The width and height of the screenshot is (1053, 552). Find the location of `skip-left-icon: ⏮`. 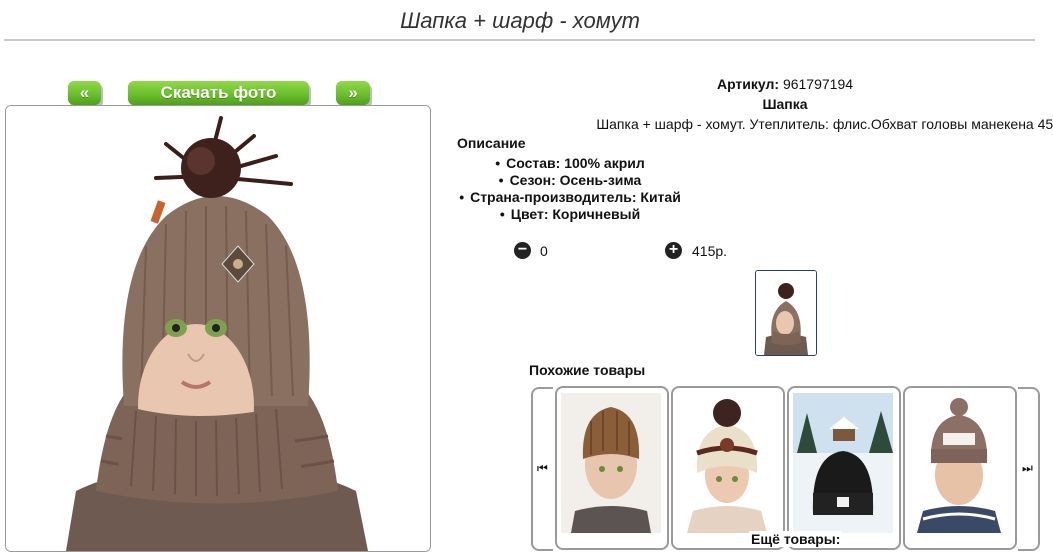

skip-left-icon: ⏮ is located at coordinates (542, 468).